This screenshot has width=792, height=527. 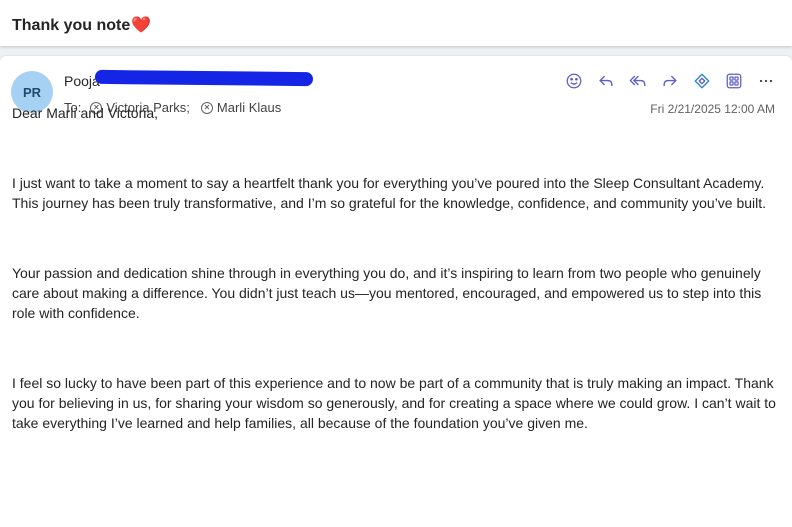 I want to click on emoji-icon, so click(x=574, y=81).